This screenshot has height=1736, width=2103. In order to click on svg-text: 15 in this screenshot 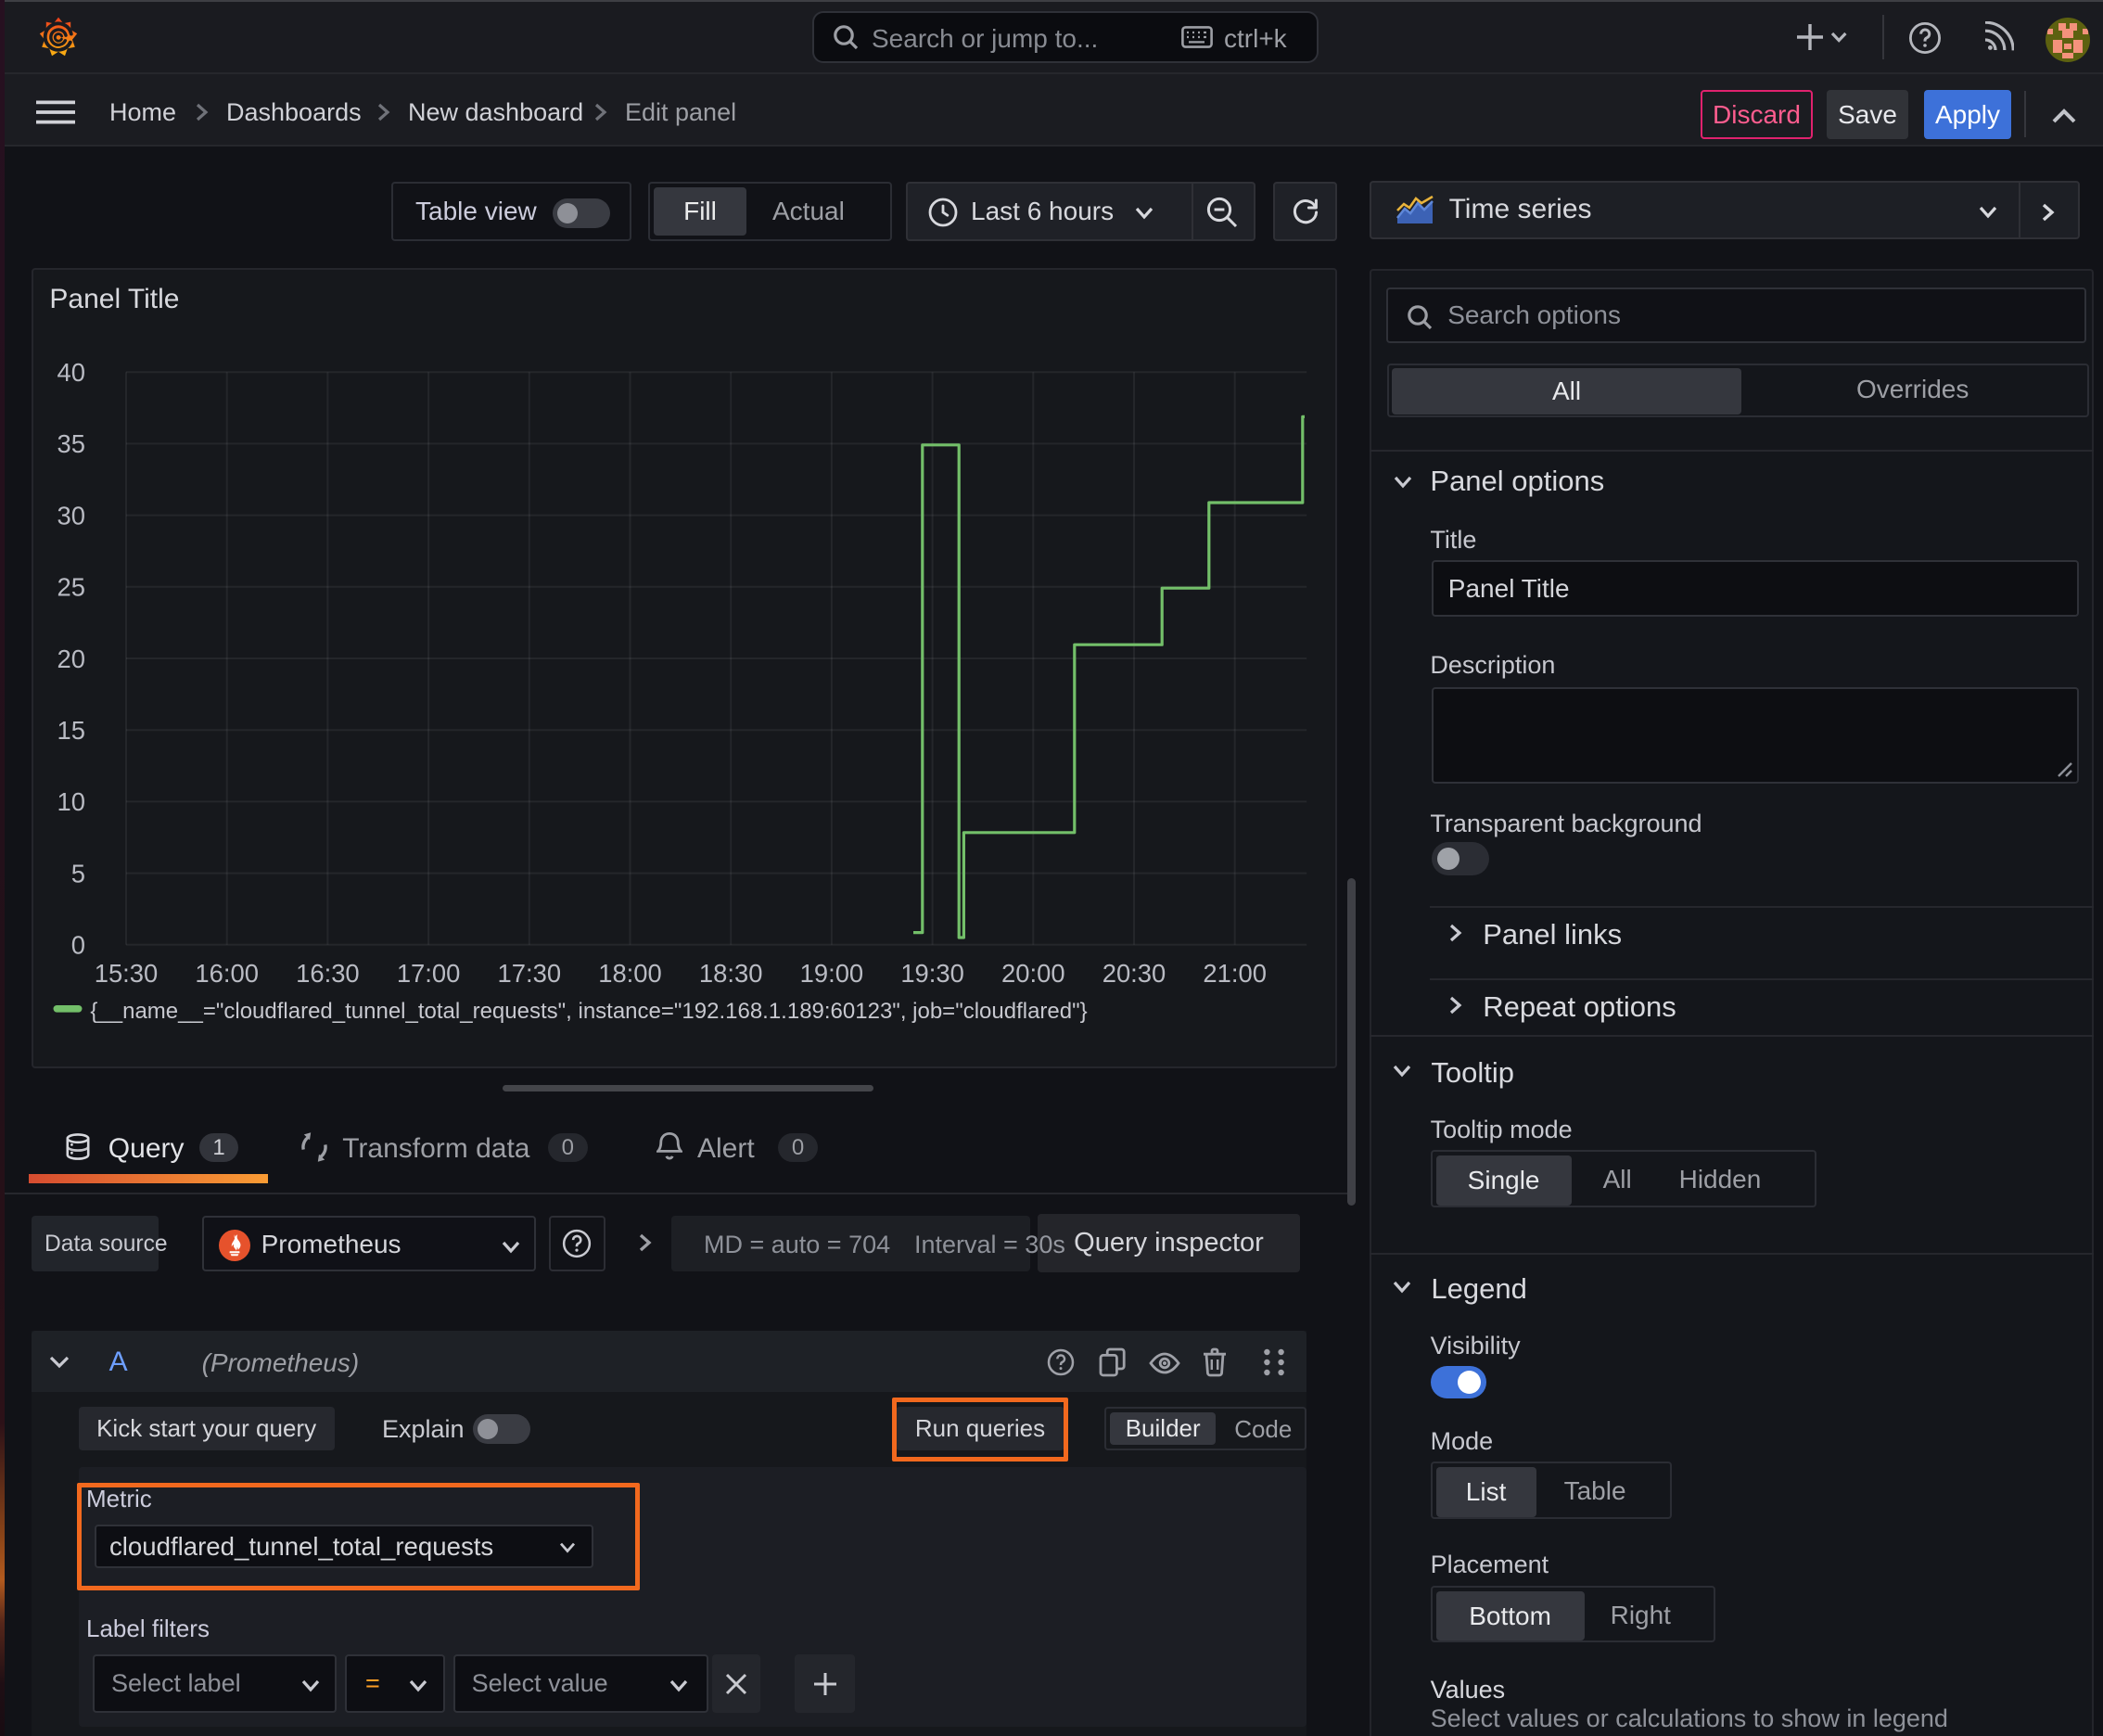, I will do `click(70, 731)`.